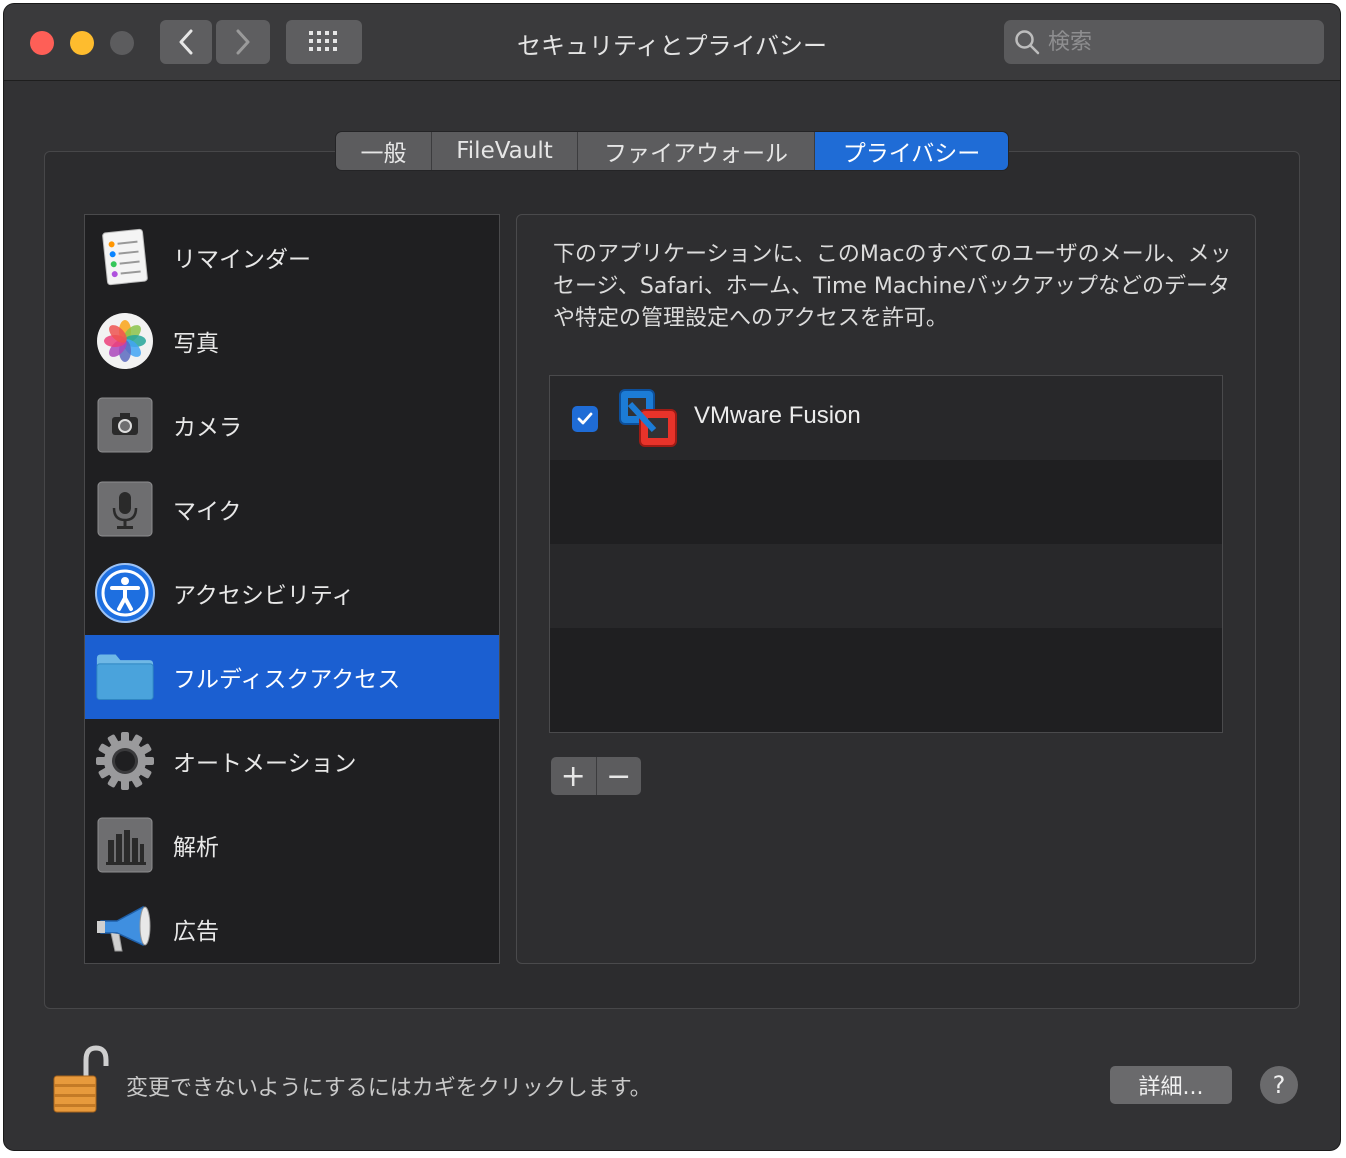 Image resolution: width=1346 pixels, height=1158 pixels. Describe the element at coordinates (265, 764) in the screenshot. I see `sidebar-item-label: オートメーション` at that location.